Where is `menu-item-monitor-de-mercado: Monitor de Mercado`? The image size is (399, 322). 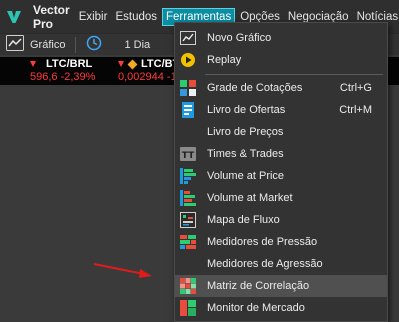
menu-item-monitor-de-mercado: Monitor de Mercado is located at coordinates (281, 308).